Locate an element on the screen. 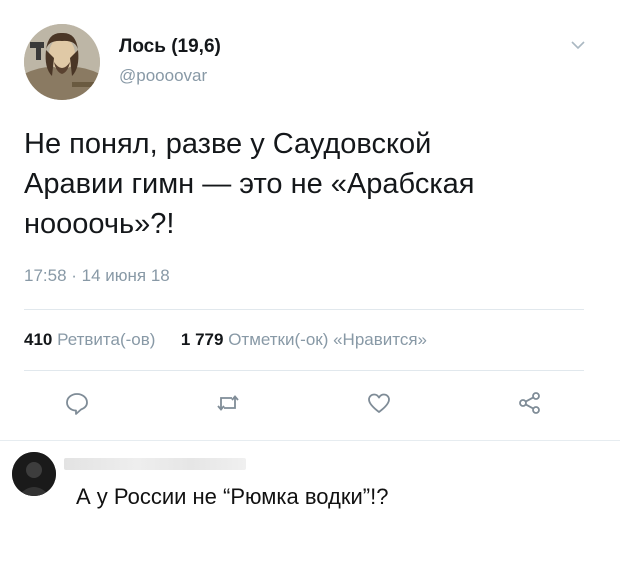  likes-label: Отметки(-ок) «Нравится» is located at coordinates (327, 339).